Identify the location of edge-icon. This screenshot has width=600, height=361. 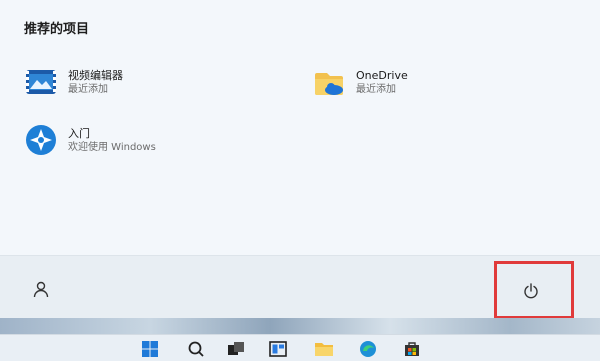
(368, 349).